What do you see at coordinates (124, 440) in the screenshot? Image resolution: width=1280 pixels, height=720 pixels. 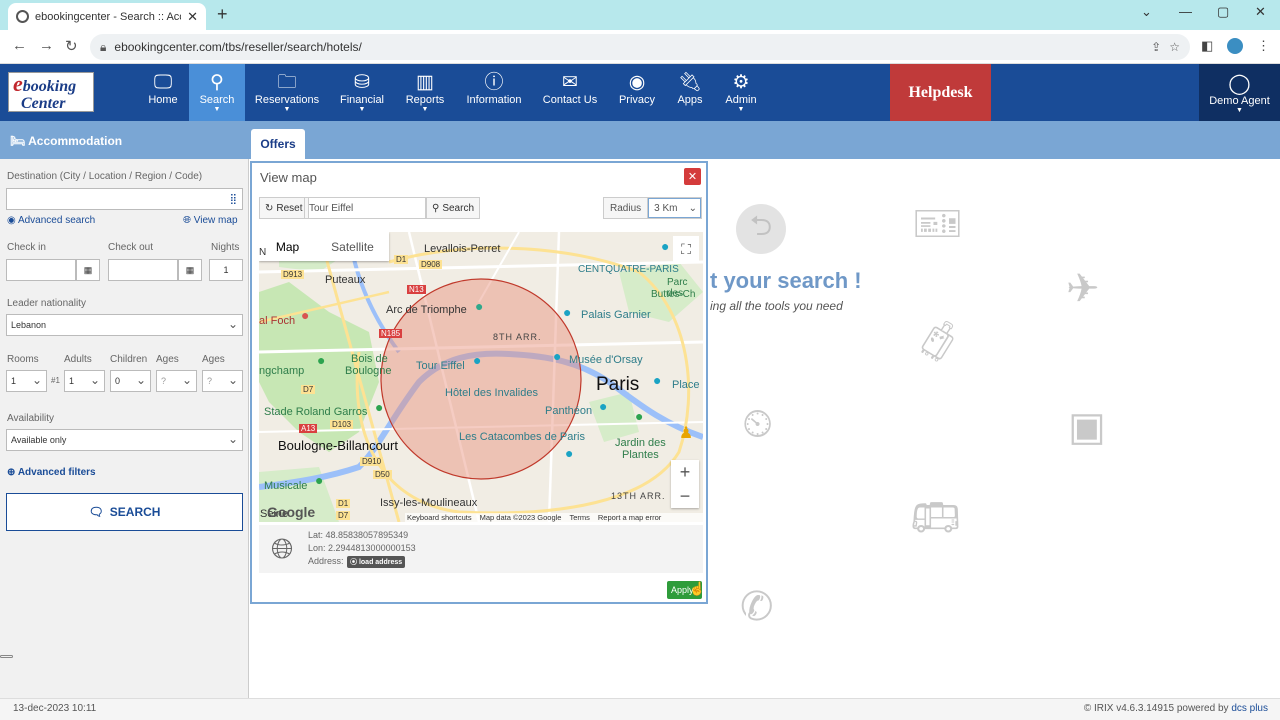 I see `availability-select: Available only` at bounding box center [124, 440].